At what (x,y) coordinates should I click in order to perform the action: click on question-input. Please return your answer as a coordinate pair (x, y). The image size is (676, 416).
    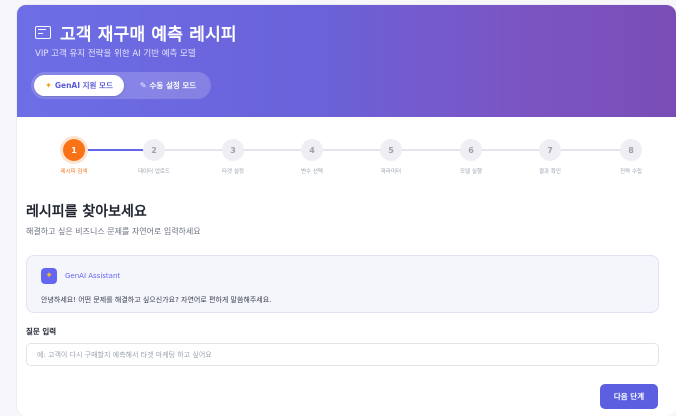
    Looking at the image, I should click on (342, 354).